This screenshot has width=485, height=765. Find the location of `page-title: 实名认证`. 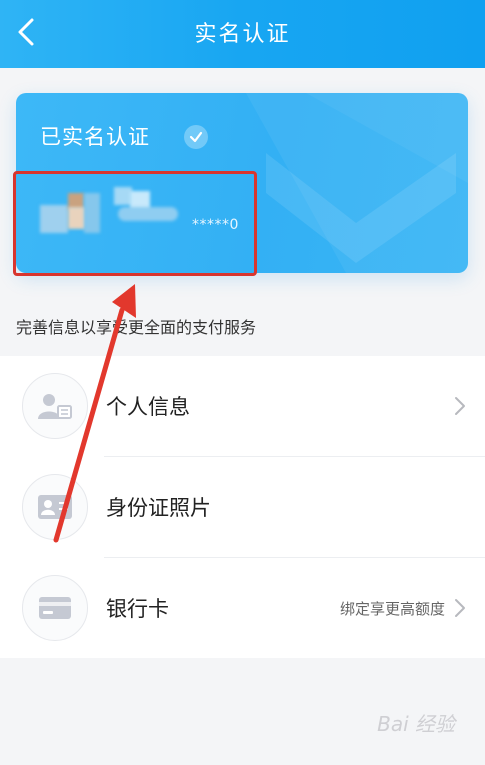

page-title: 实名认证 is located at coordinates (242, 34).